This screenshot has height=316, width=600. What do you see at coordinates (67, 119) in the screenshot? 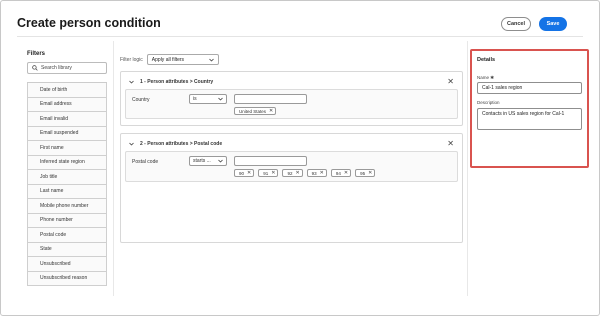
I see `filter-list-item: Email invalid` at bounding box center [67, 119].